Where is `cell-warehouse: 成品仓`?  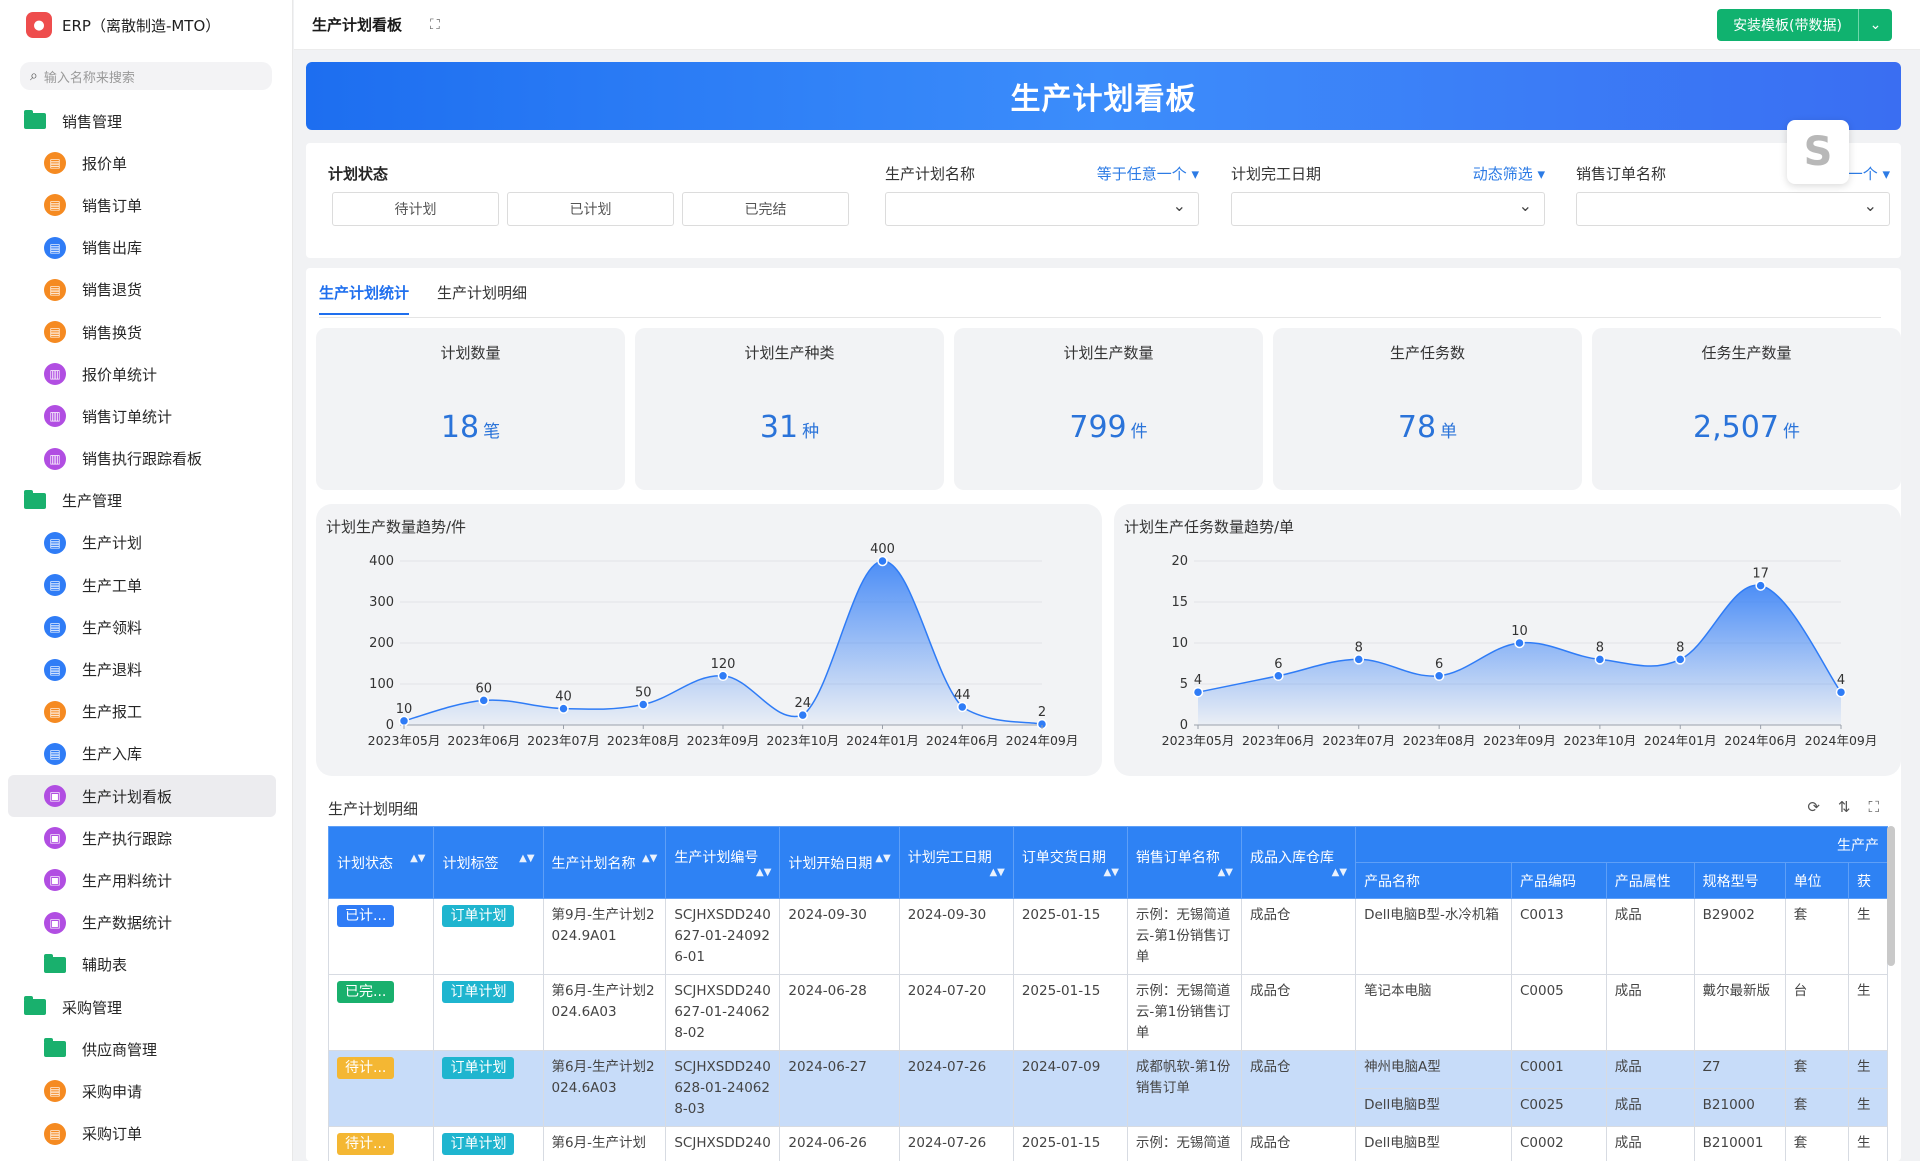 cell-warehouse: 成品仓 is located at coordinates (1298, 1088).